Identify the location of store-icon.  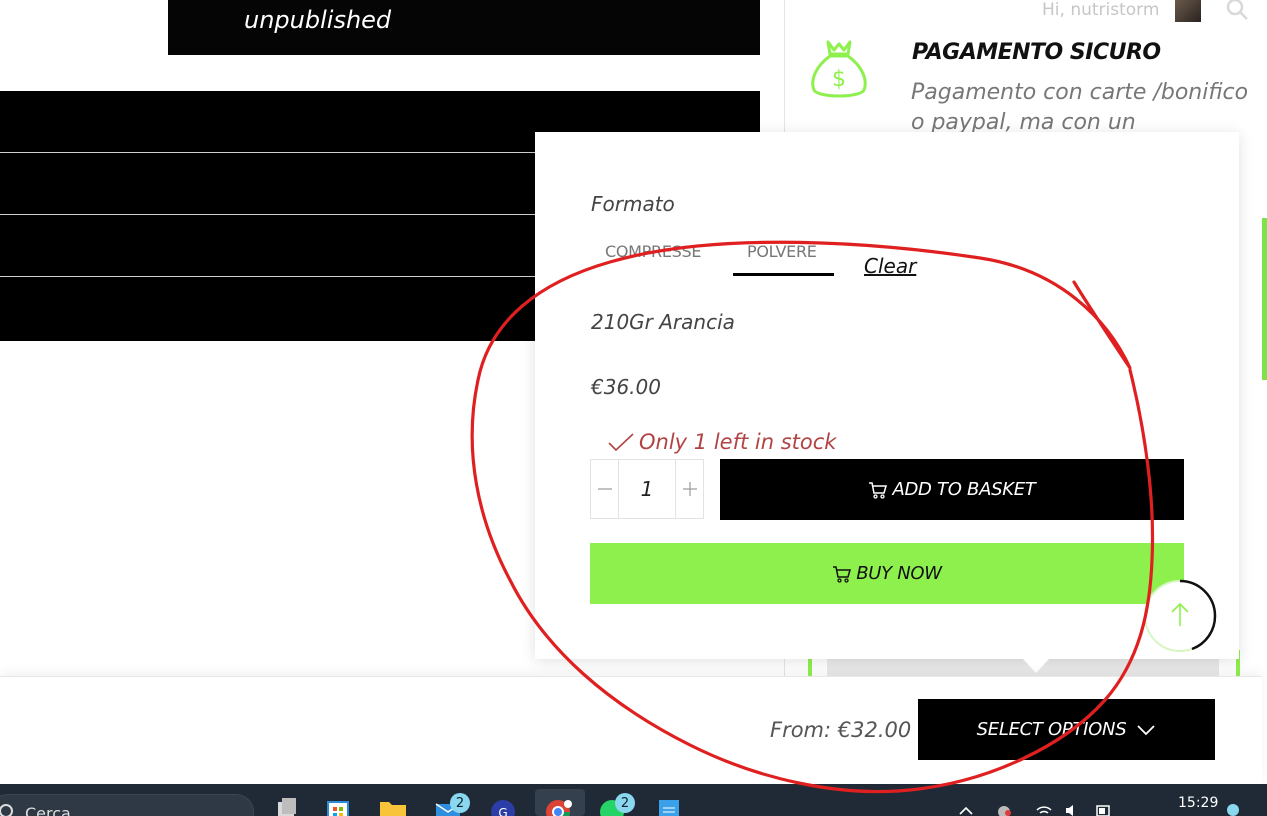
(338, 807).